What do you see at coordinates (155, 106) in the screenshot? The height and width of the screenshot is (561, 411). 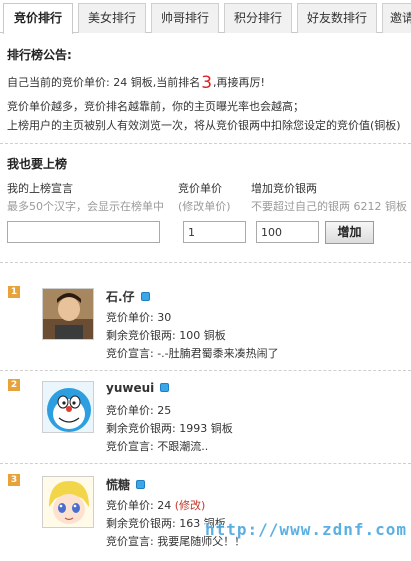 I see `notice-line-2: 竞价单价越多，竞价排名越靠前，你的主页曝光率也会越高；` at bounding box center [155, 106].